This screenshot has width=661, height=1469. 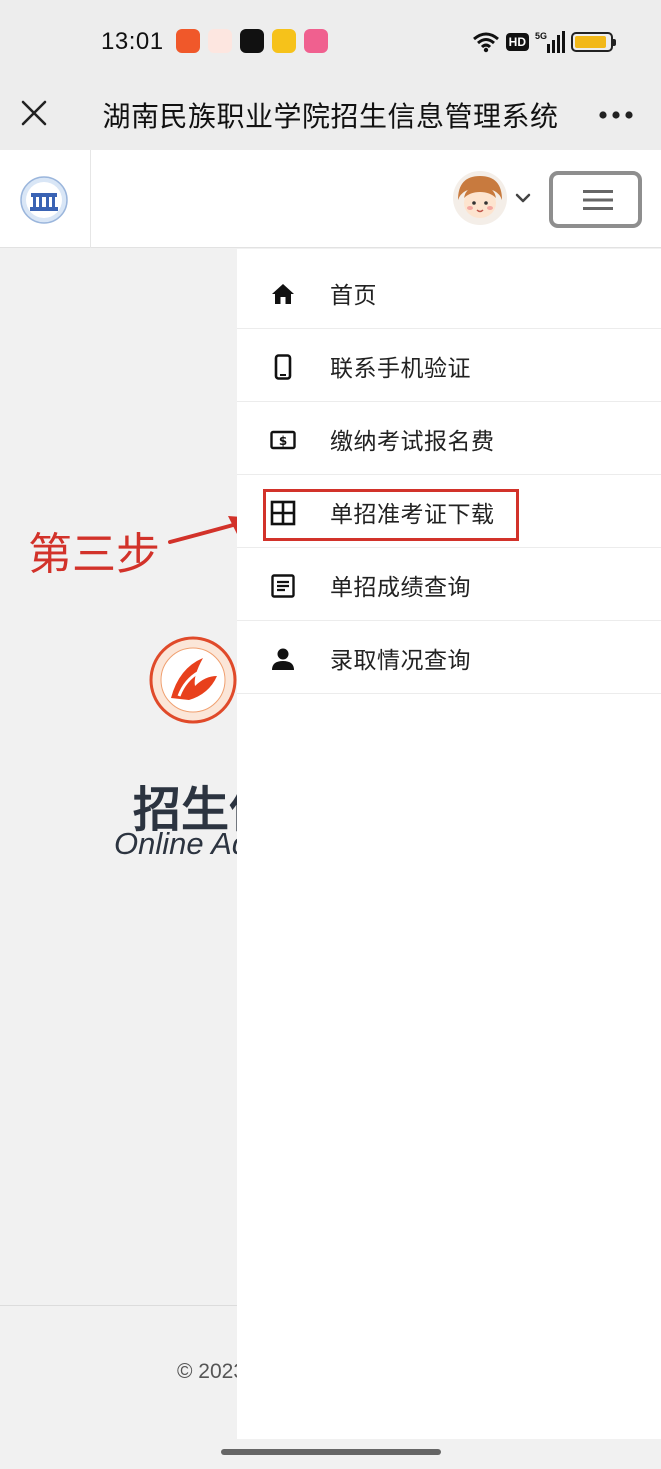 I want to click on battery-icon, so click(x=593, y=42).